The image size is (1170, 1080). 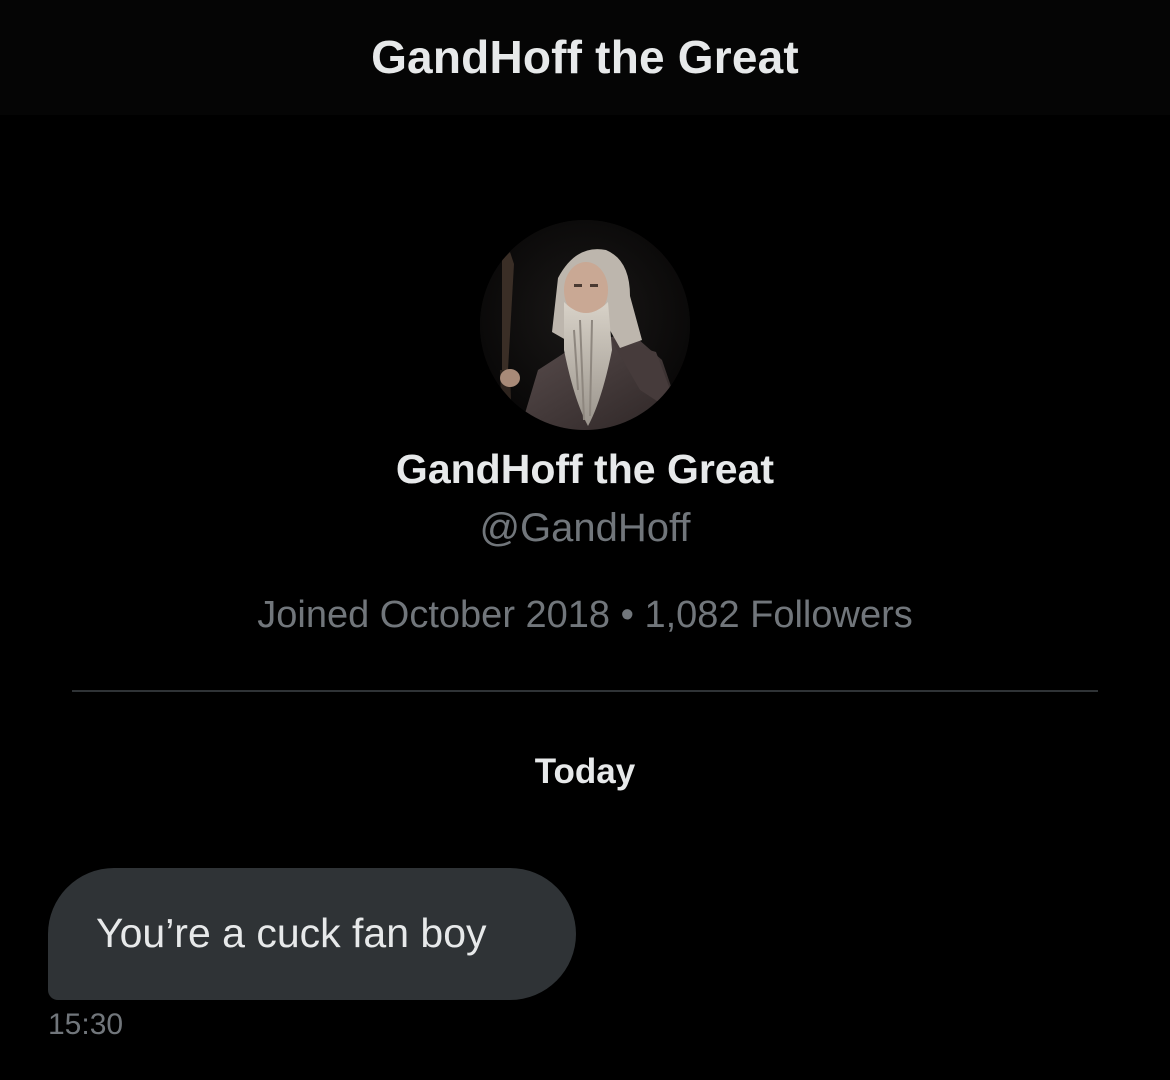 What do you see at coordinates (585, 615) in the screenshot?
I see `profile-meta: Joined October 2018 • 1,082 Followers` at bounding box center [585, 615].